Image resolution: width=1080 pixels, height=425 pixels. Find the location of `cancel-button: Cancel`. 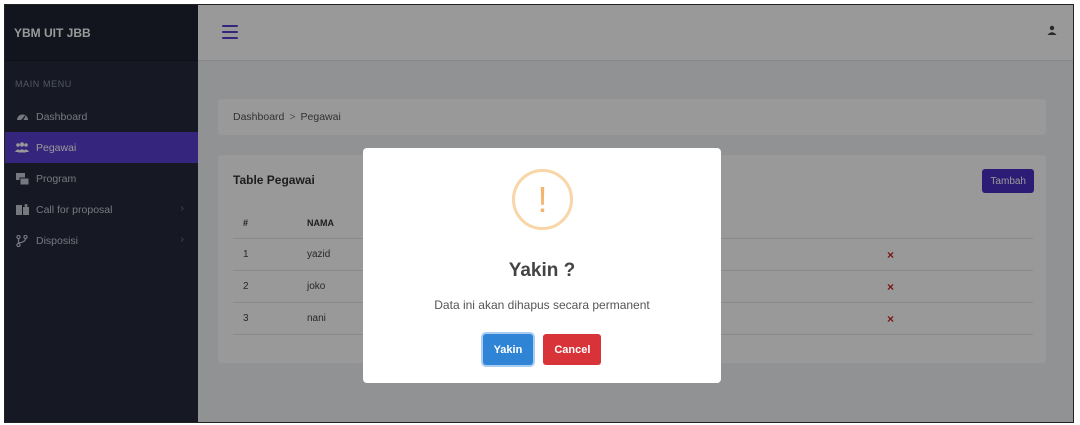

cancel-button: Cancel is located at coordinates (572, 349).